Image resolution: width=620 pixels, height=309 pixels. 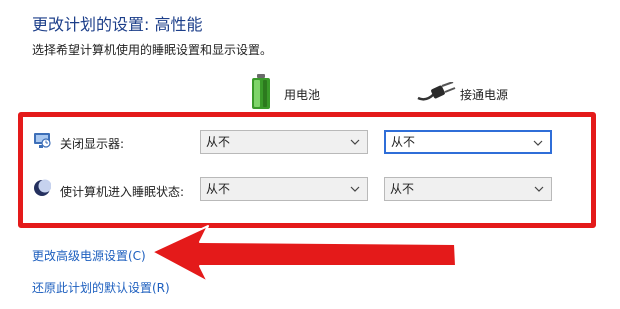 I want to click on display-off-battery-value: 从不, so click(x=218, y=142).